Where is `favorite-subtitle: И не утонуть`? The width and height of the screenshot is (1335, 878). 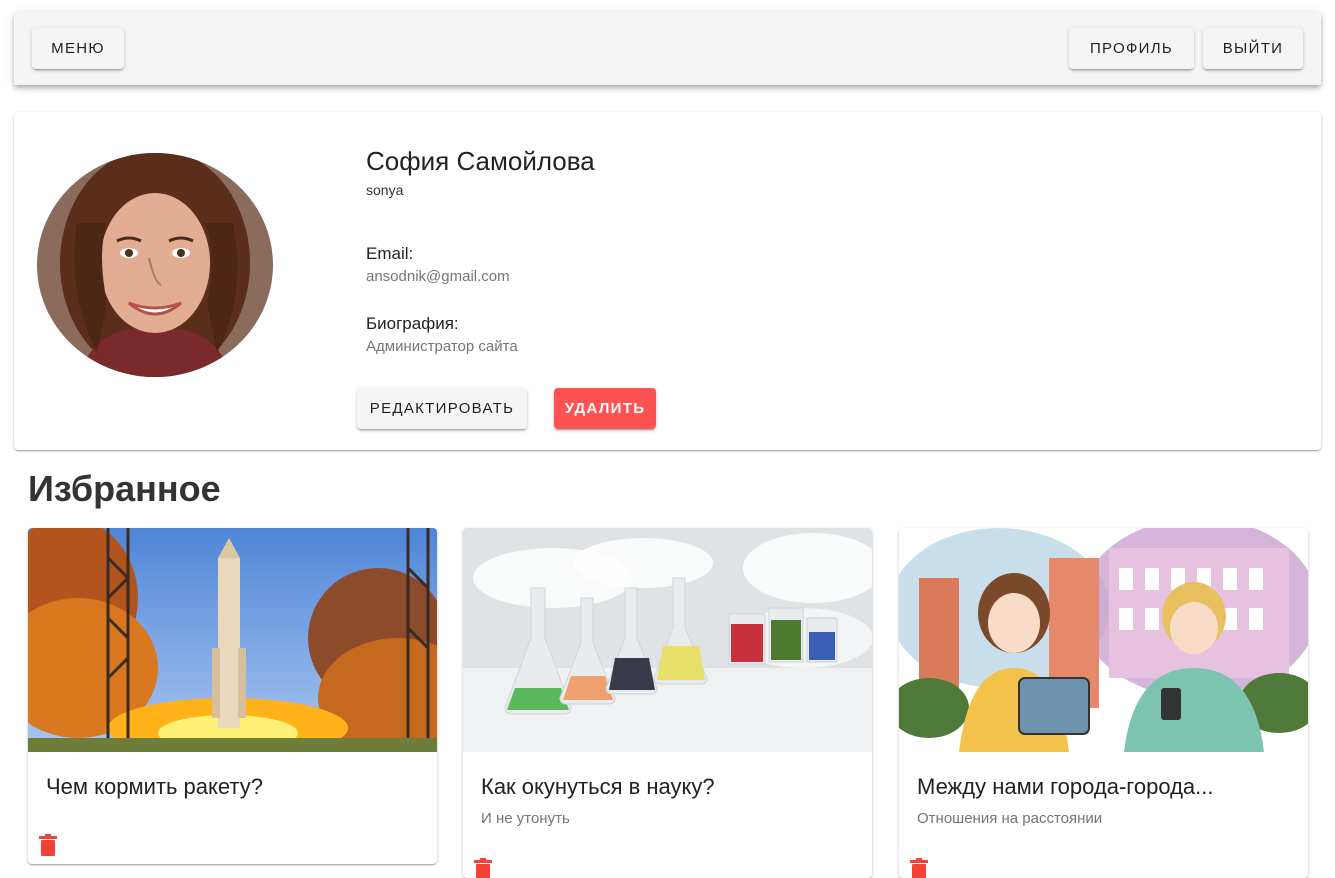 favorite-subtitle: И не утонуть is located at coordinates (525, 818).